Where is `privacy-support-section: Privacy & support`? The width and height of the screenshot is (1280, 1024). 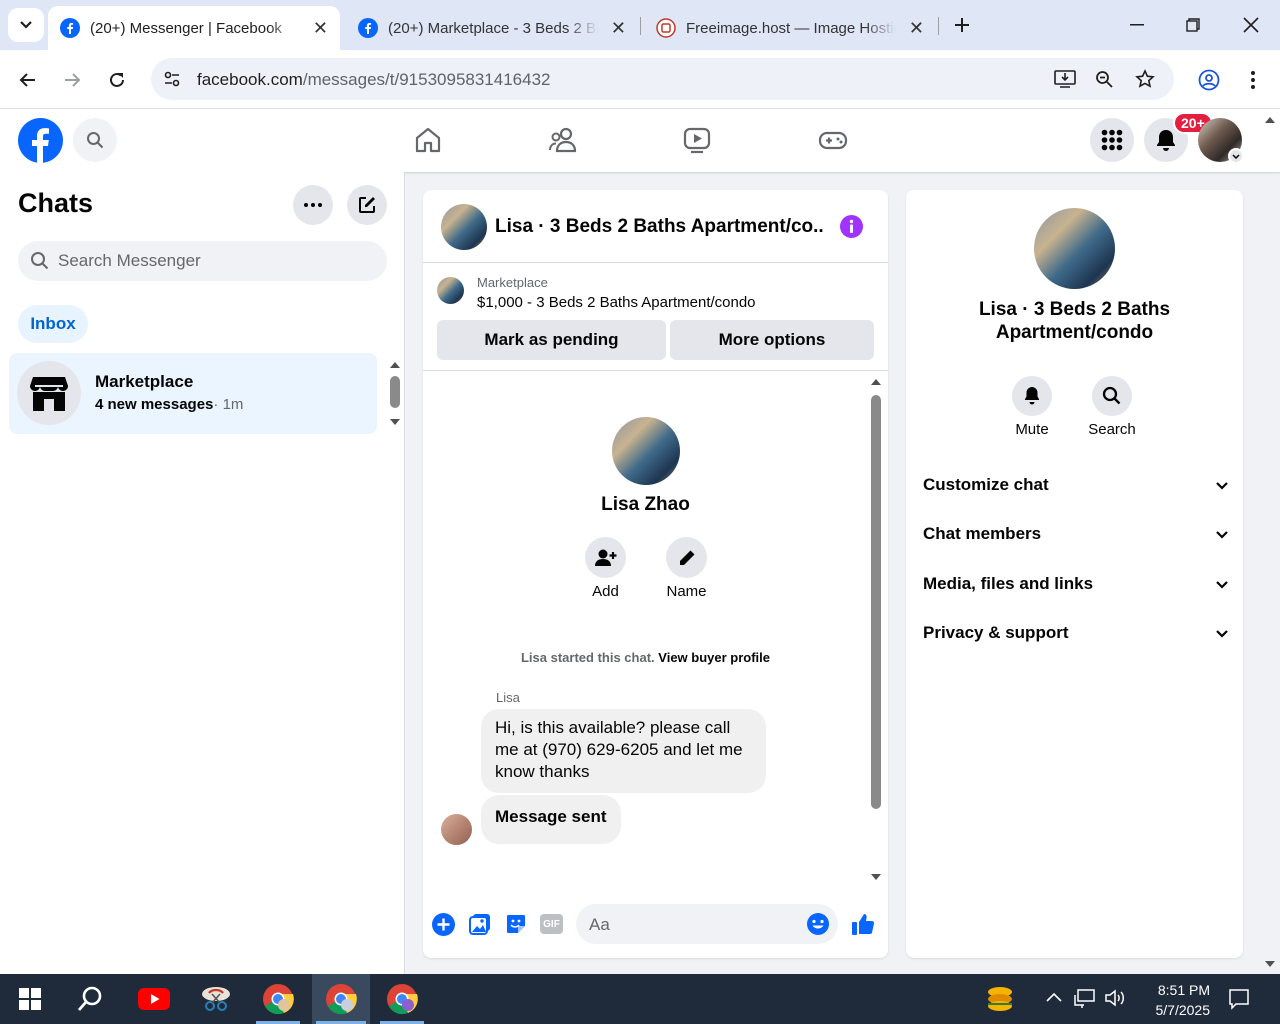
privacy-support-section: Privacy & support is located at coordinates (1076, 633).